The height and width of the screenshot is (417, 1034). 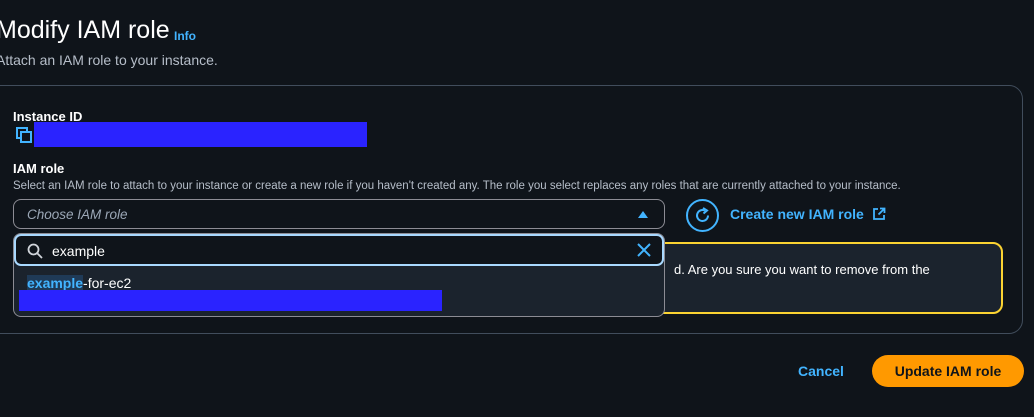 I want to click on iam-role-select-placeholder: Choose IAM role, so click(x=77, y=214).